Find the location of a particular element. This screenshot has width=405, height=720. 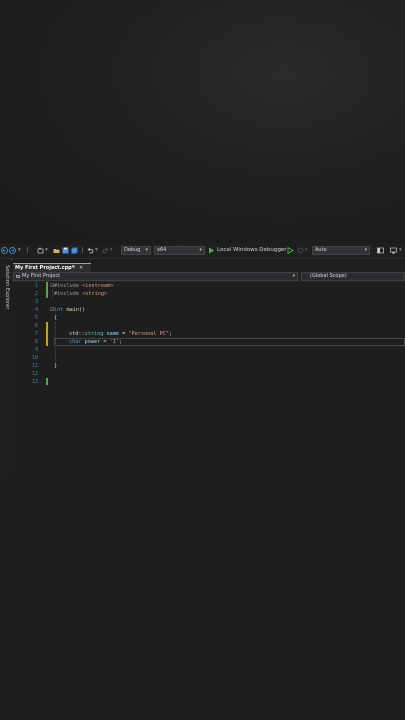

redo-icon is located at coordinates (105, 250).